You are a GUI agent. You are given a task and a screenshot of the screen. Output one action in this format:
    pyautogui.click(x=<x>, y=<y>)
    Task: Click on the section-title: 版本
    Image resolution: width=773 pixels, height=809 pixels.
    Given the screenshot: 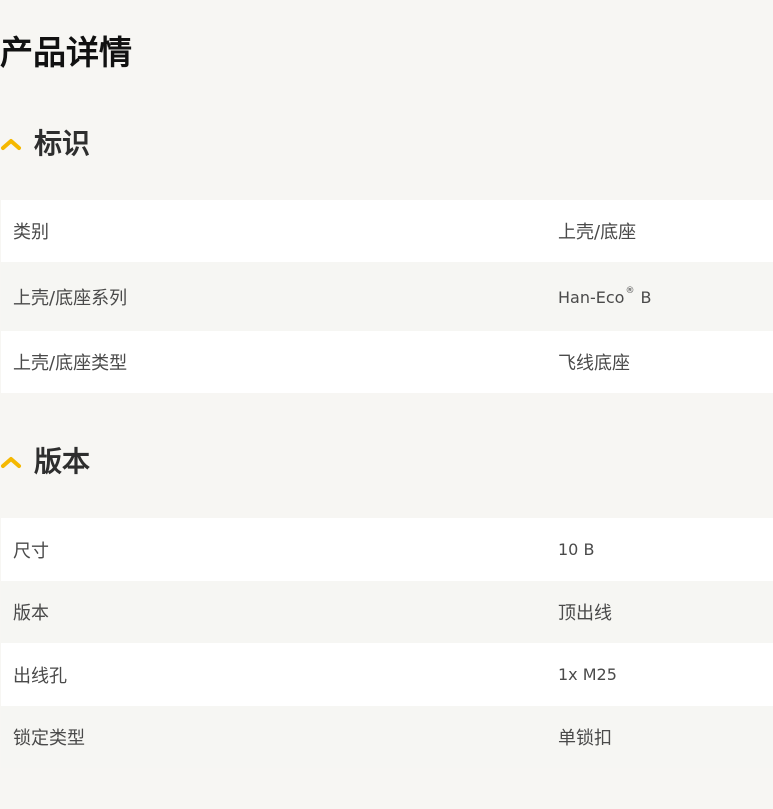 What is the action you would take?
    pyautogui.click(x=62, y=461)
    